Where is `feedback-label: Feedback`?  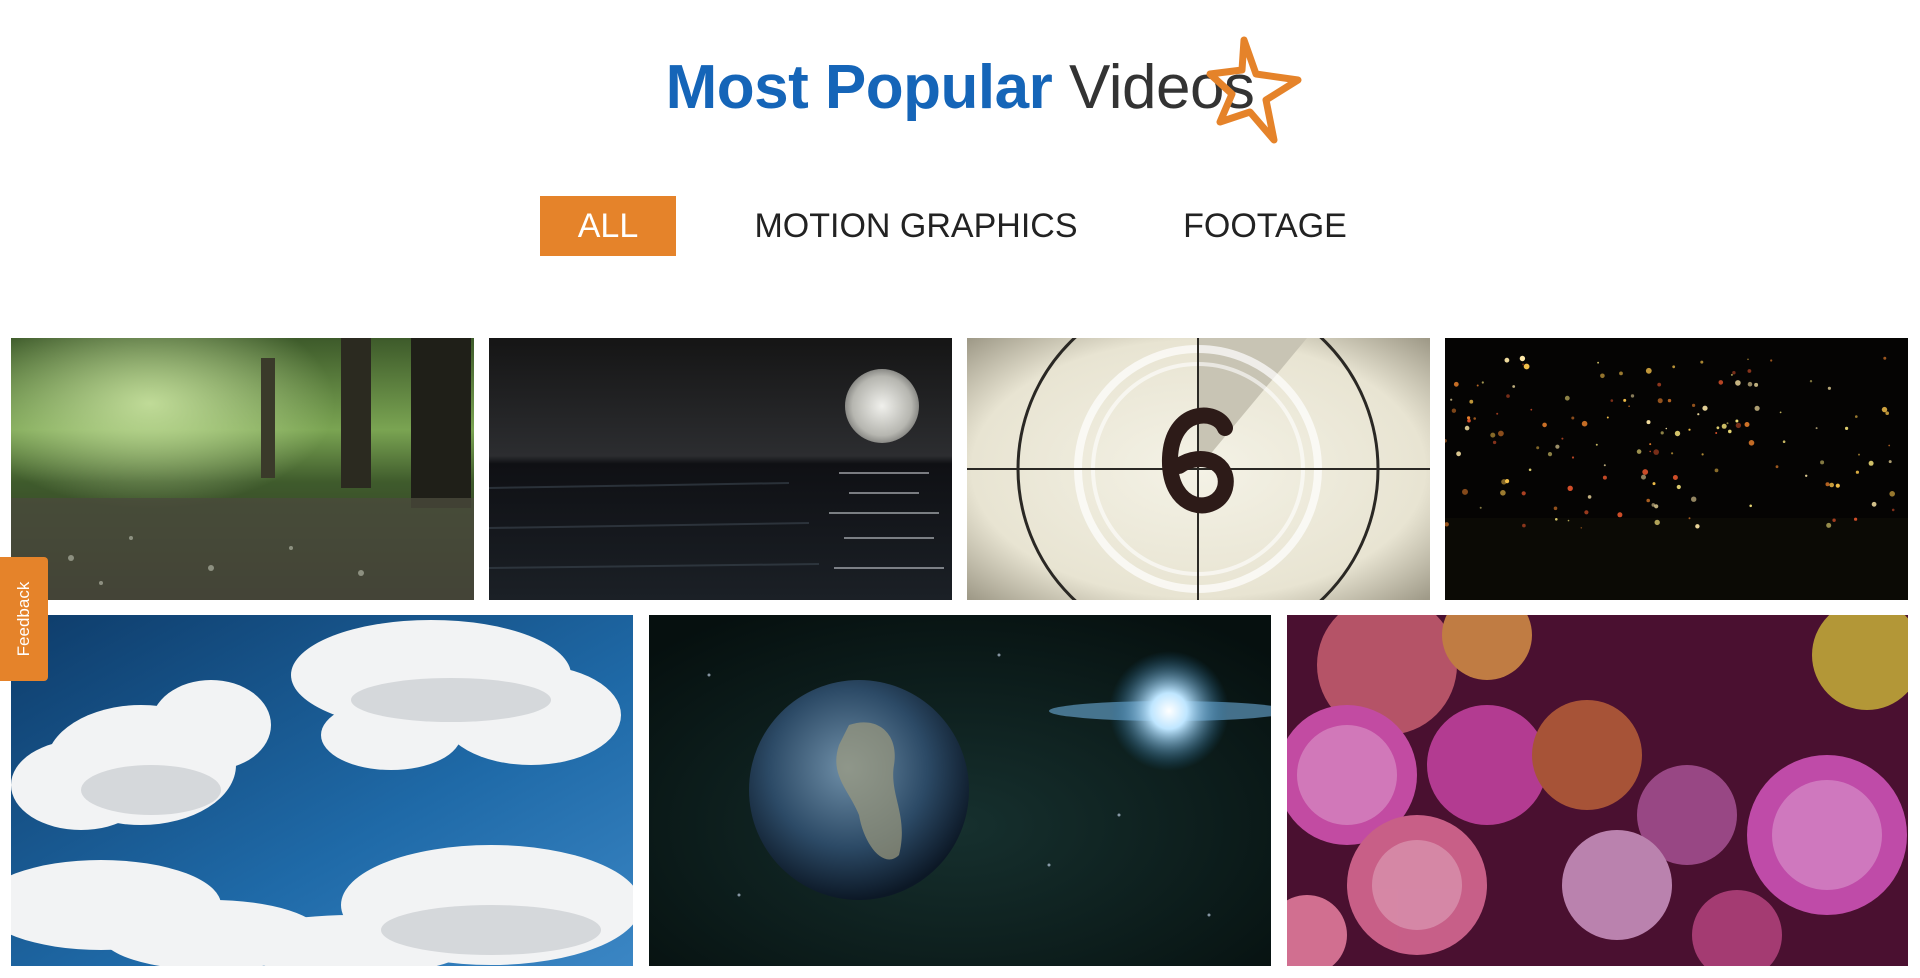
feedback-label: Feedback is located at coordinates (23, 619).